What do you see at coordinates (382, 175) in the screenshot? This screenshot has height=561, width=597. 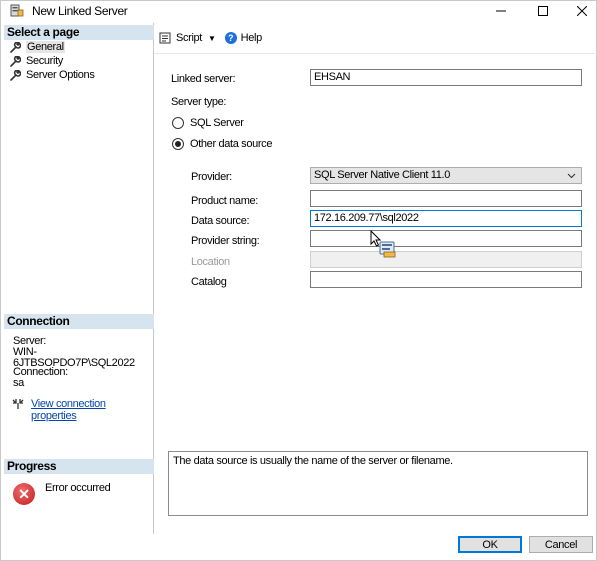 I see `provider-value: SQL Server Native Client 11.0` at bounding box center [382, 175].